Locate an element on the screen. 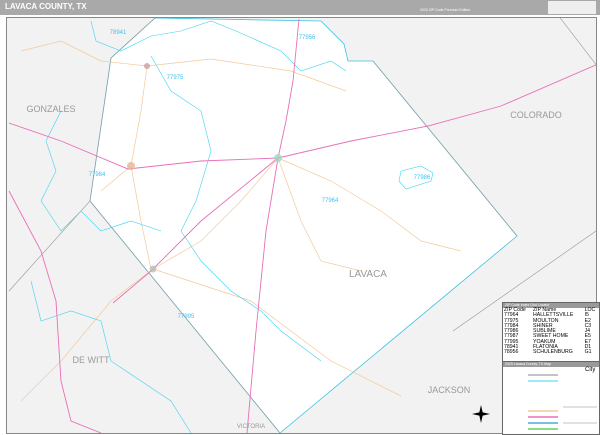 The image size is (600, 435). county-label-de-witt: DE WITT is located at coordinates (91, 360).